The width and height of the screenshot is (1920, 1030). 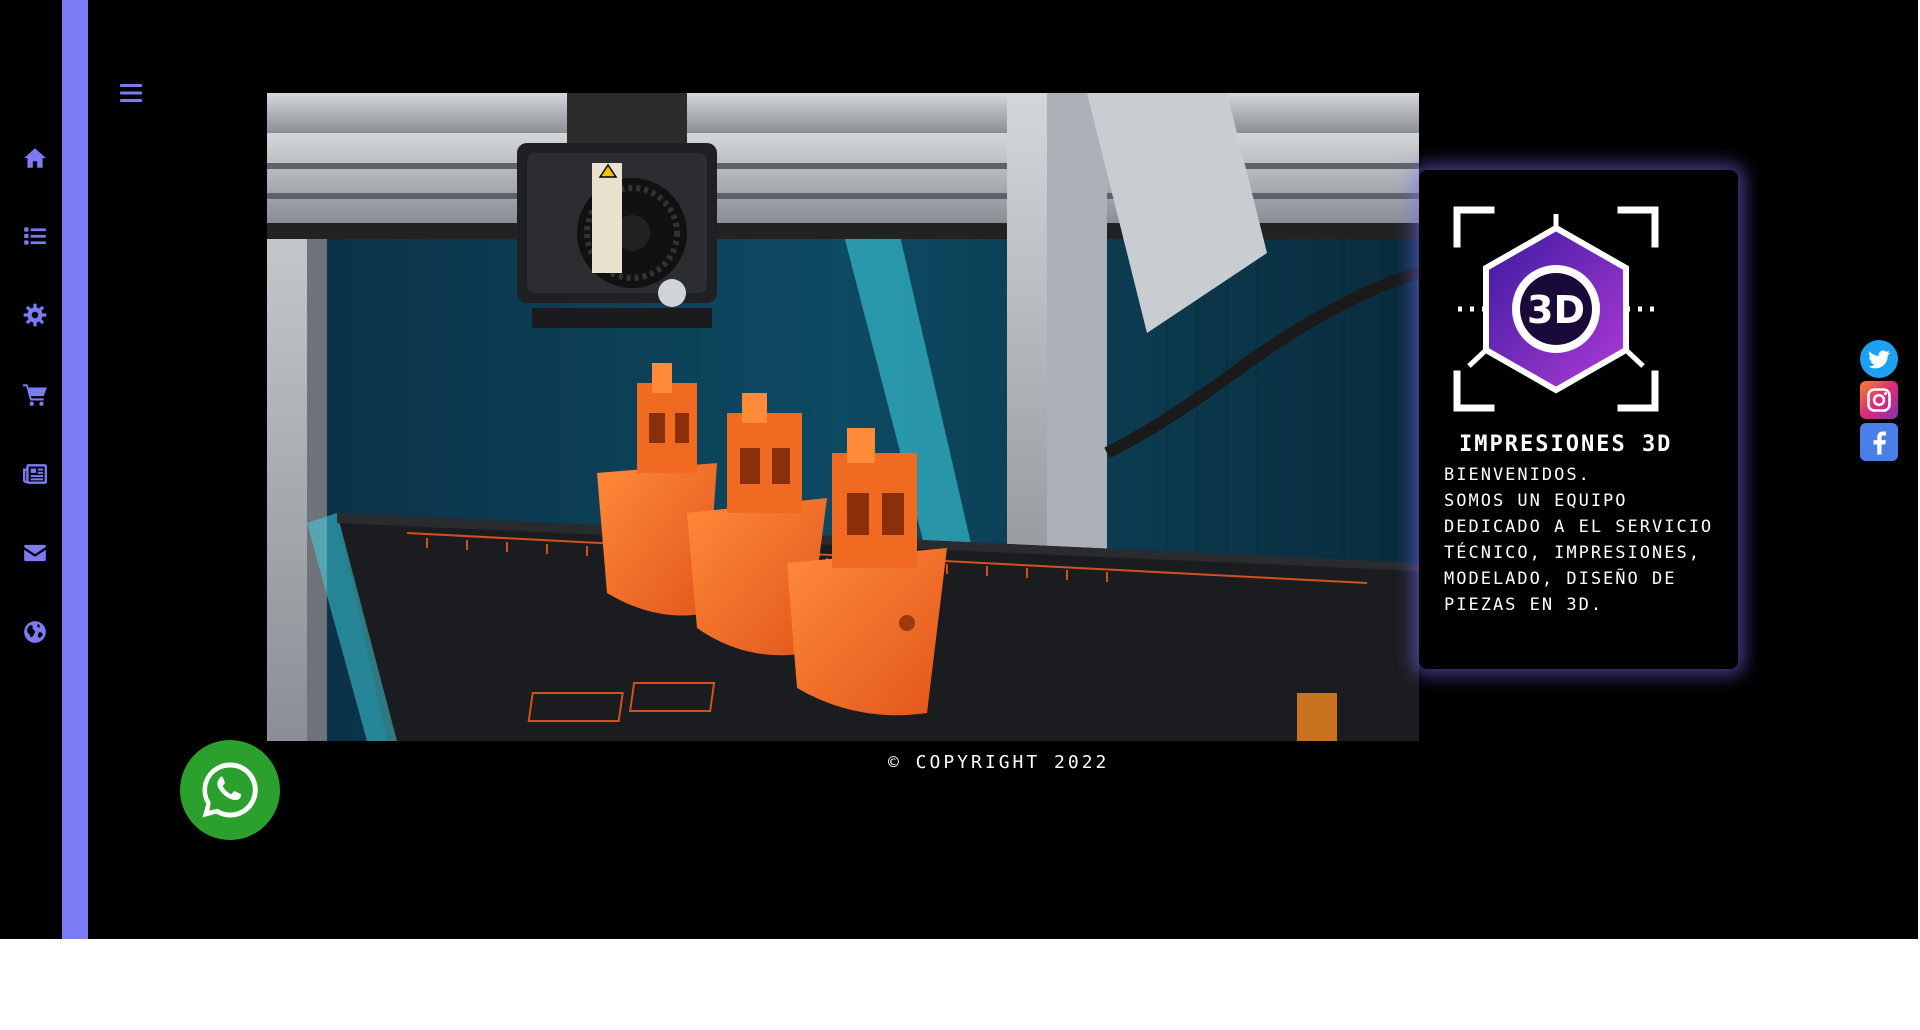 I want to click on whatsapp-button, so click(x=230, y=790).